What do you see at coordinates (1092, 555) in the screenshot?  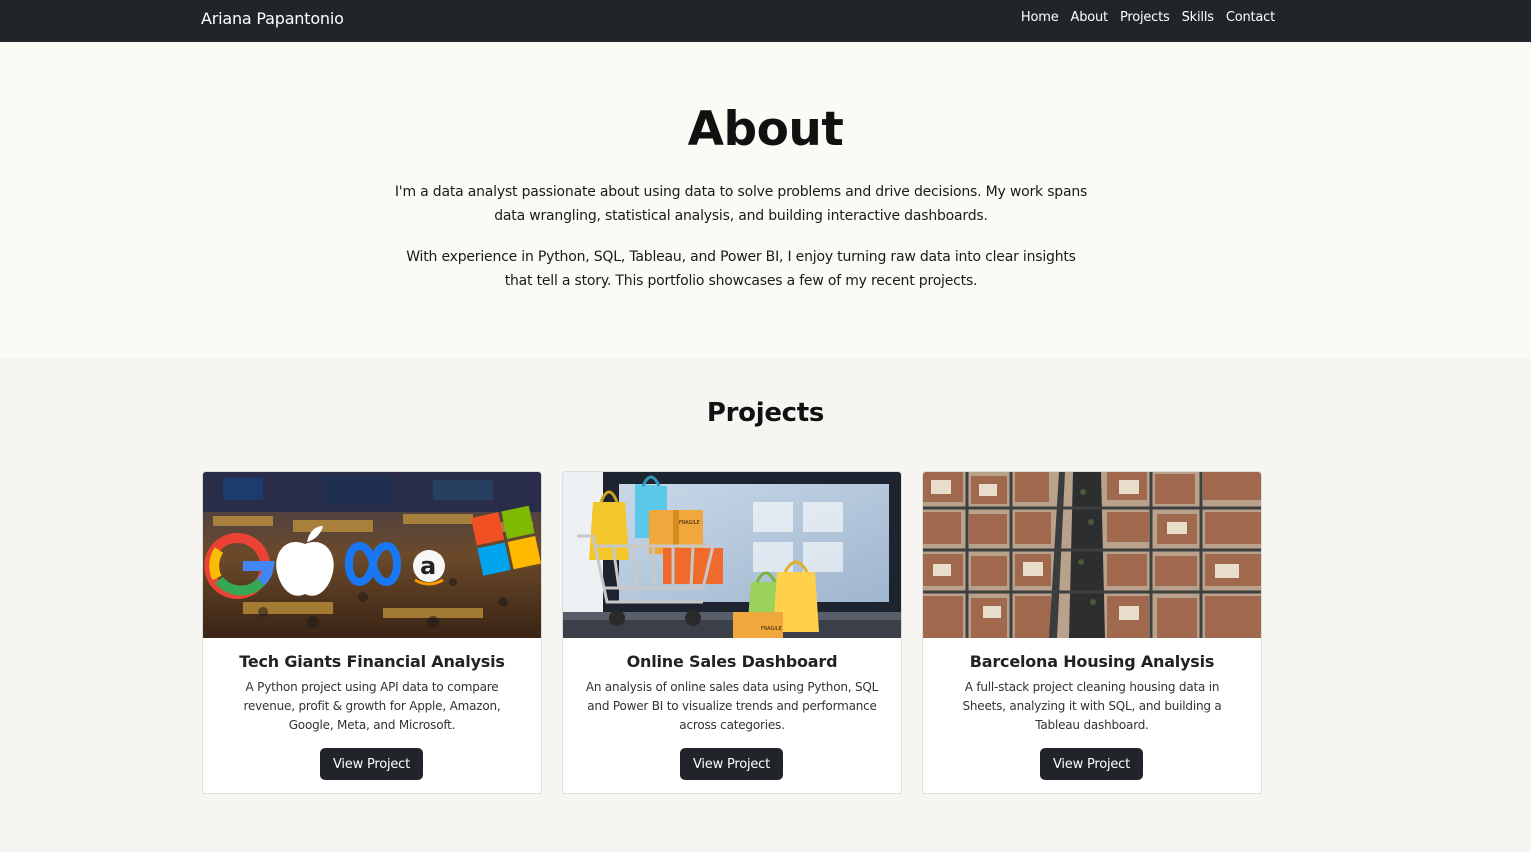 I see `barcelona-aerial-city-image` at bounding box center [1092, 555].